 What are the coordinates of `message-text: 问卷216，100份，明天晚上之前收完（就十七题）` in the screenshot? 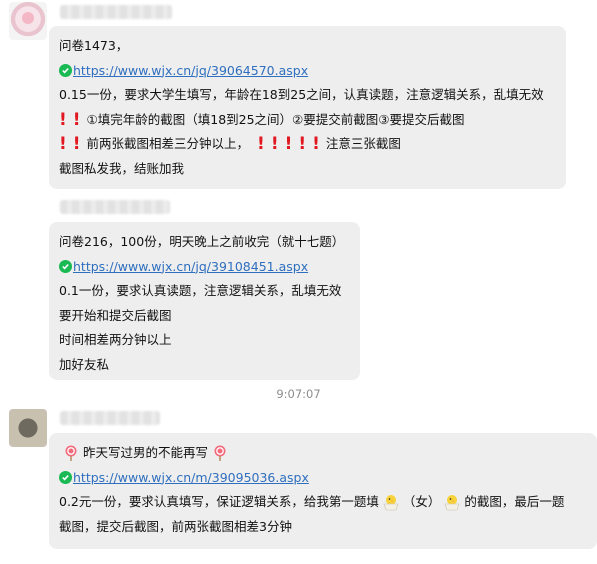 It's located at (202, 241).